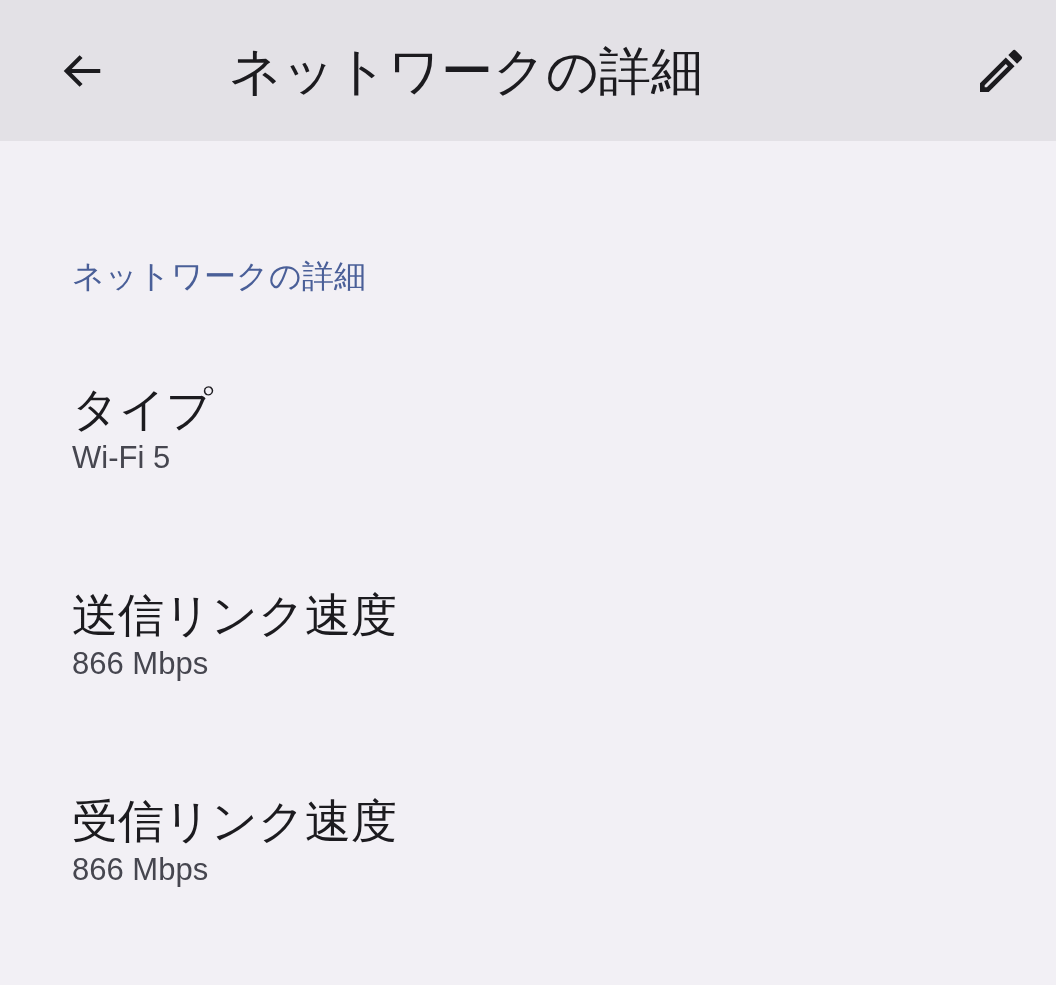 The width and height of the screenshot is (1056, 985). What do you see at coordinates (143, 409) in the screenshot?
I see `item-title: タイプ` at bounding box center [143, 409].